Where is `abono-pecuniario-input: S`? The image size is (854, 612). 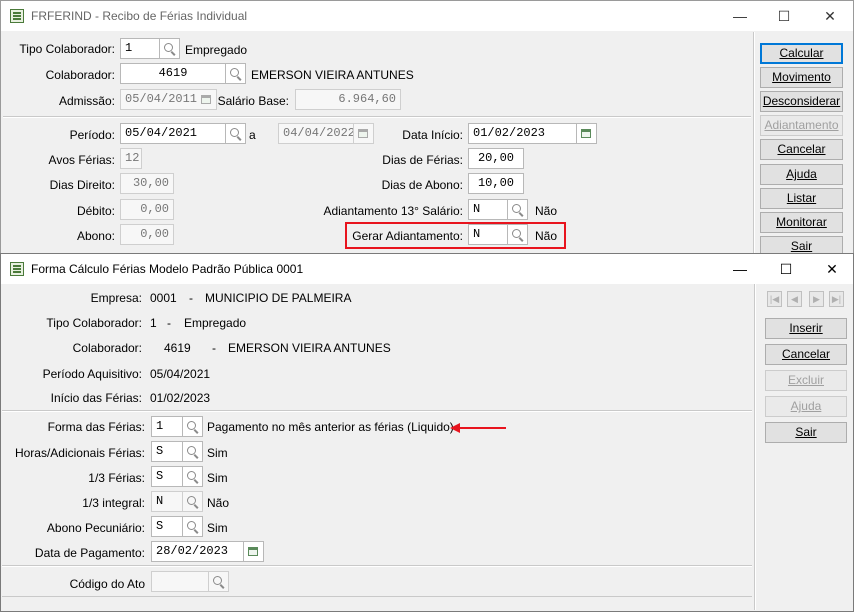 abono-pecuniario-input: S is located at coordinates (167, 526).